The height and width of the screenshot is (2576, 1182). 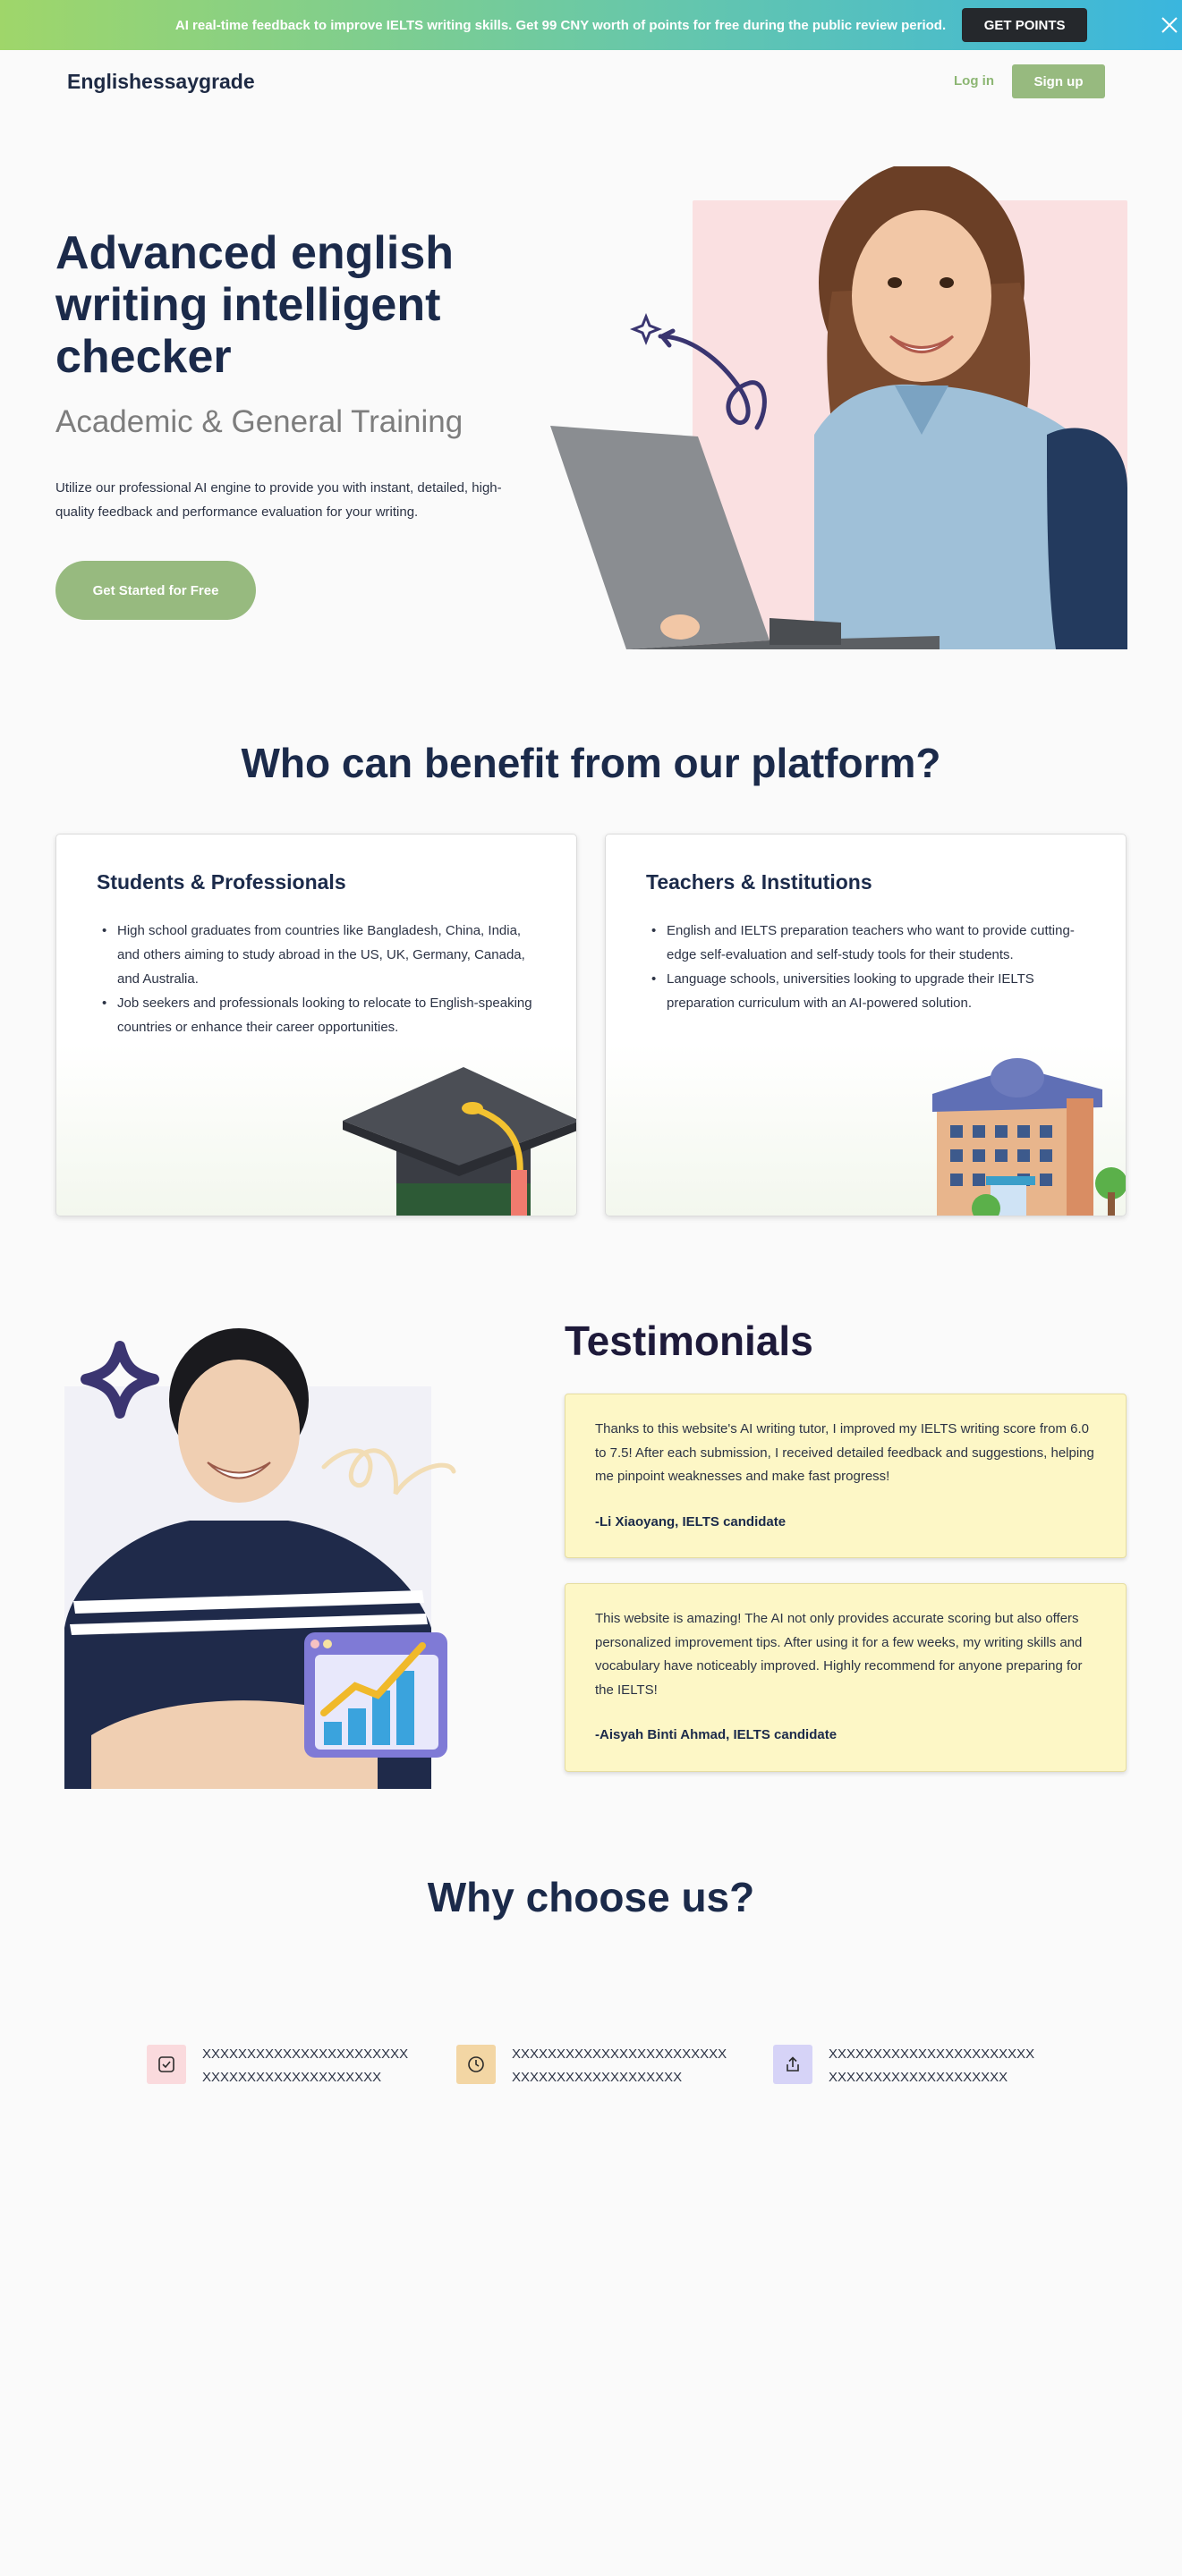 I want to click on card-title: Teachers & Institutions, so click(x=759, y=882).